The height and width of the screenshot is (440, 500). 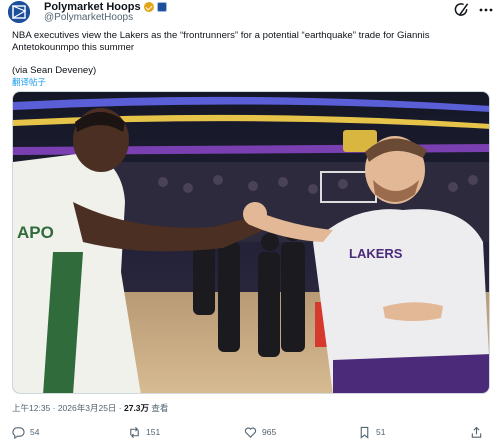 I want to click on share-button, so click(x=476, y=432).